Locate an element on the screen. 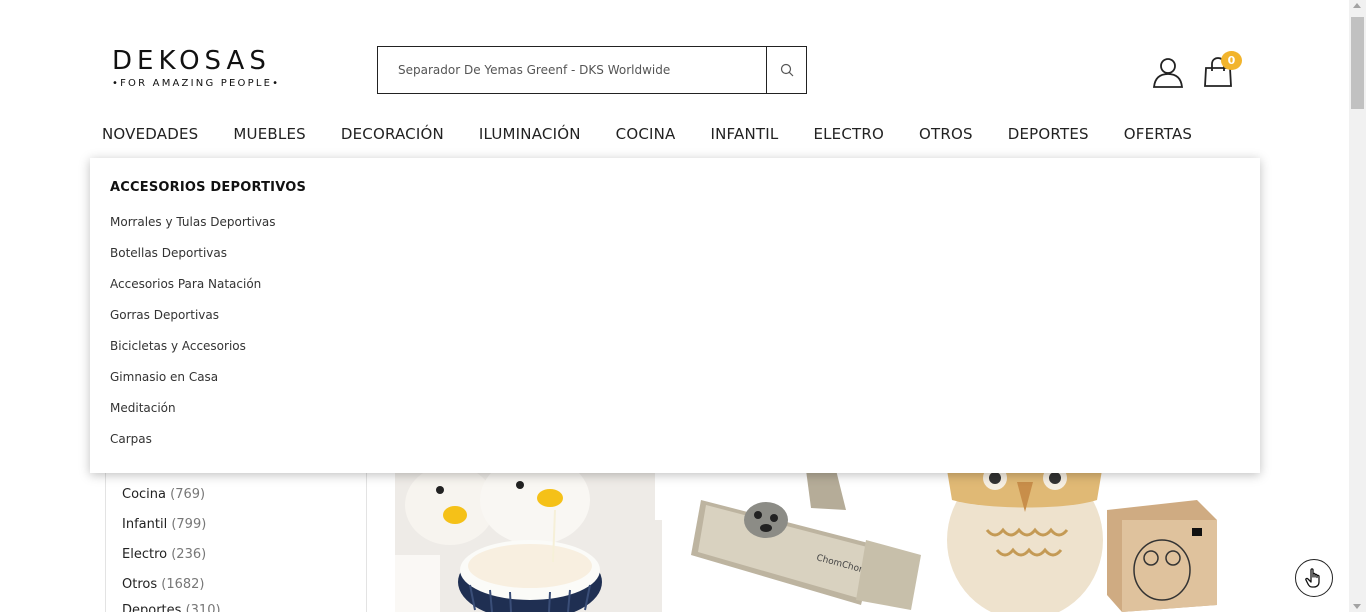  logo-tagline: •FOR AMAZING PEOPLE• is located at coordinates (196, 83).